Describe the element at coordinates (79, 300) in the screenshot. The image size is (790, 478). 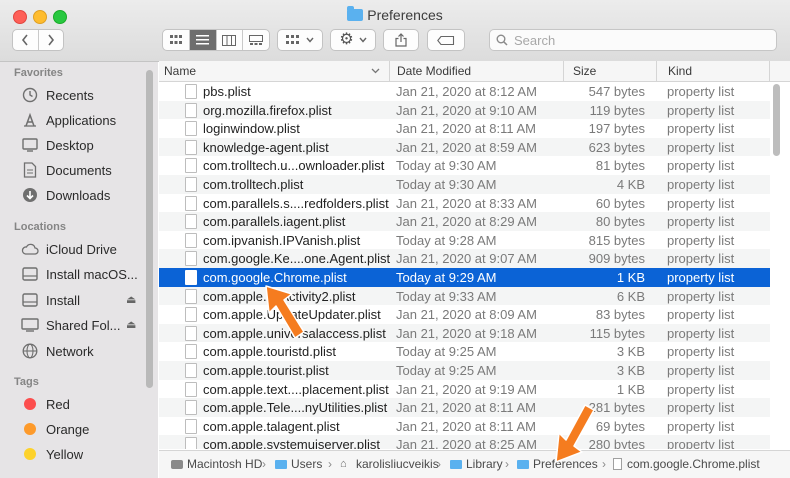
I see `sidebar-item-install: Install ⏏` at that location.